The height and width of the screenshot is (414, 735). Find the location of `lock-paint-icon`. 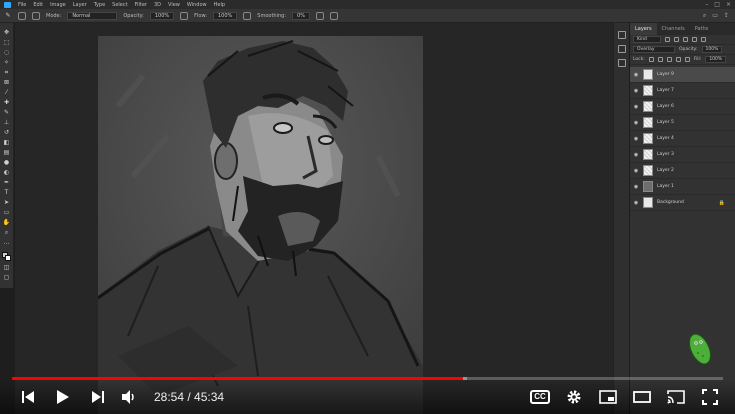

lock-paint-icon is located at coordinates (660, 59).